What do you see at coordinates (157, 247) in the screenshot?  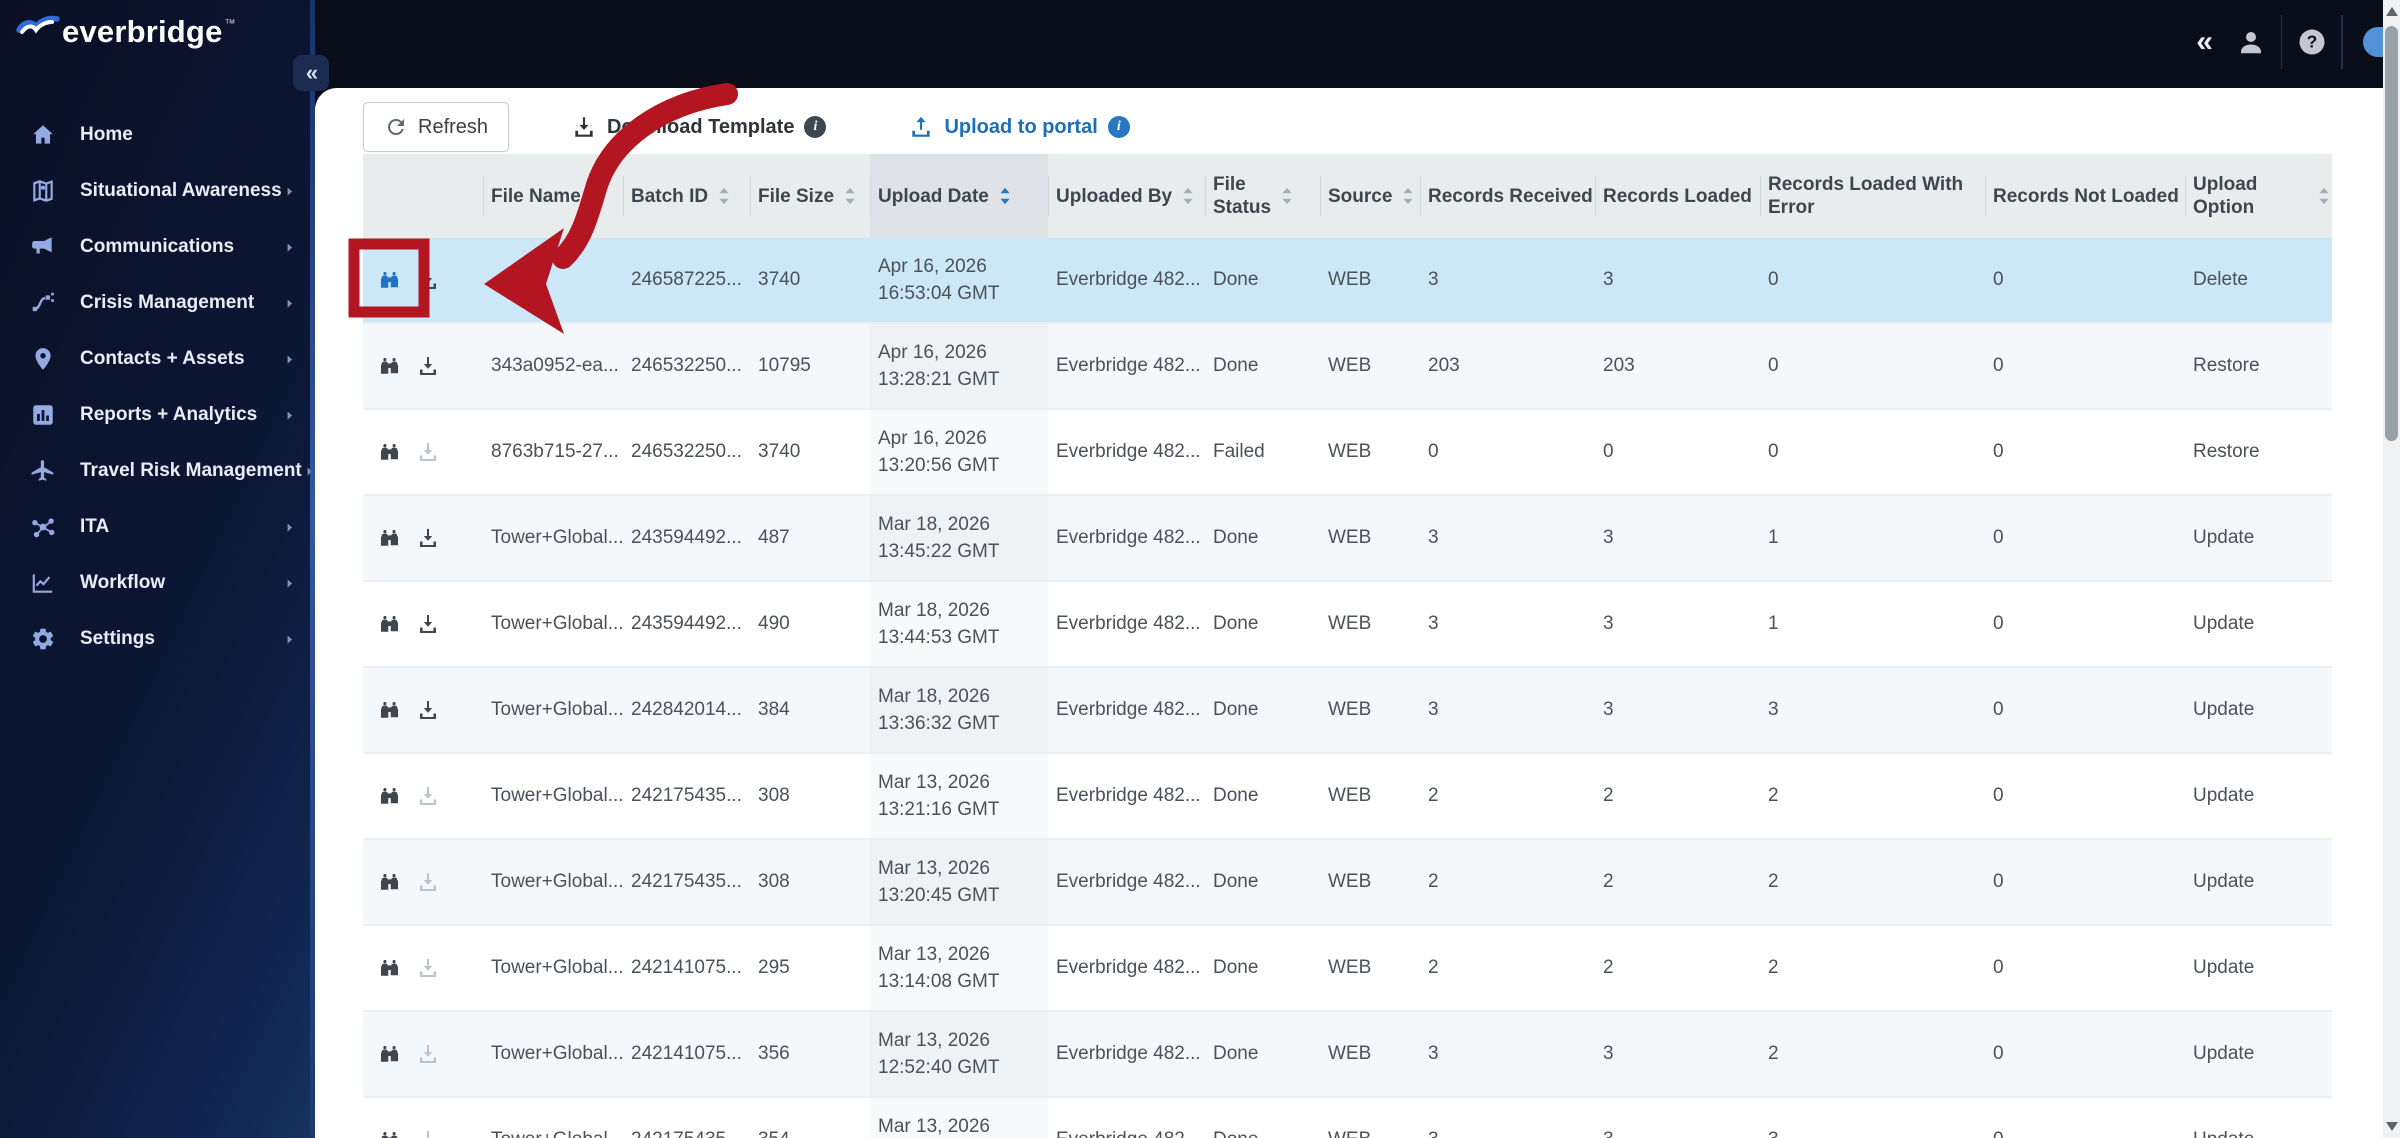 I see `sidebar-item-communications: Communications` at bounding box center [157, 247].